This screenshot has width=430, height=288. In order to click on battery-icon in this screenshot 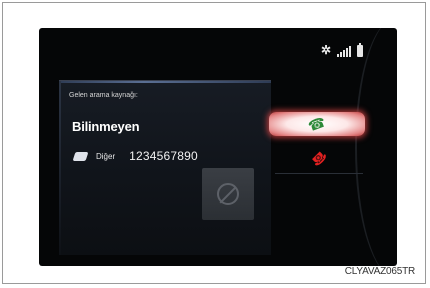, I will do `click(360, 50)`.